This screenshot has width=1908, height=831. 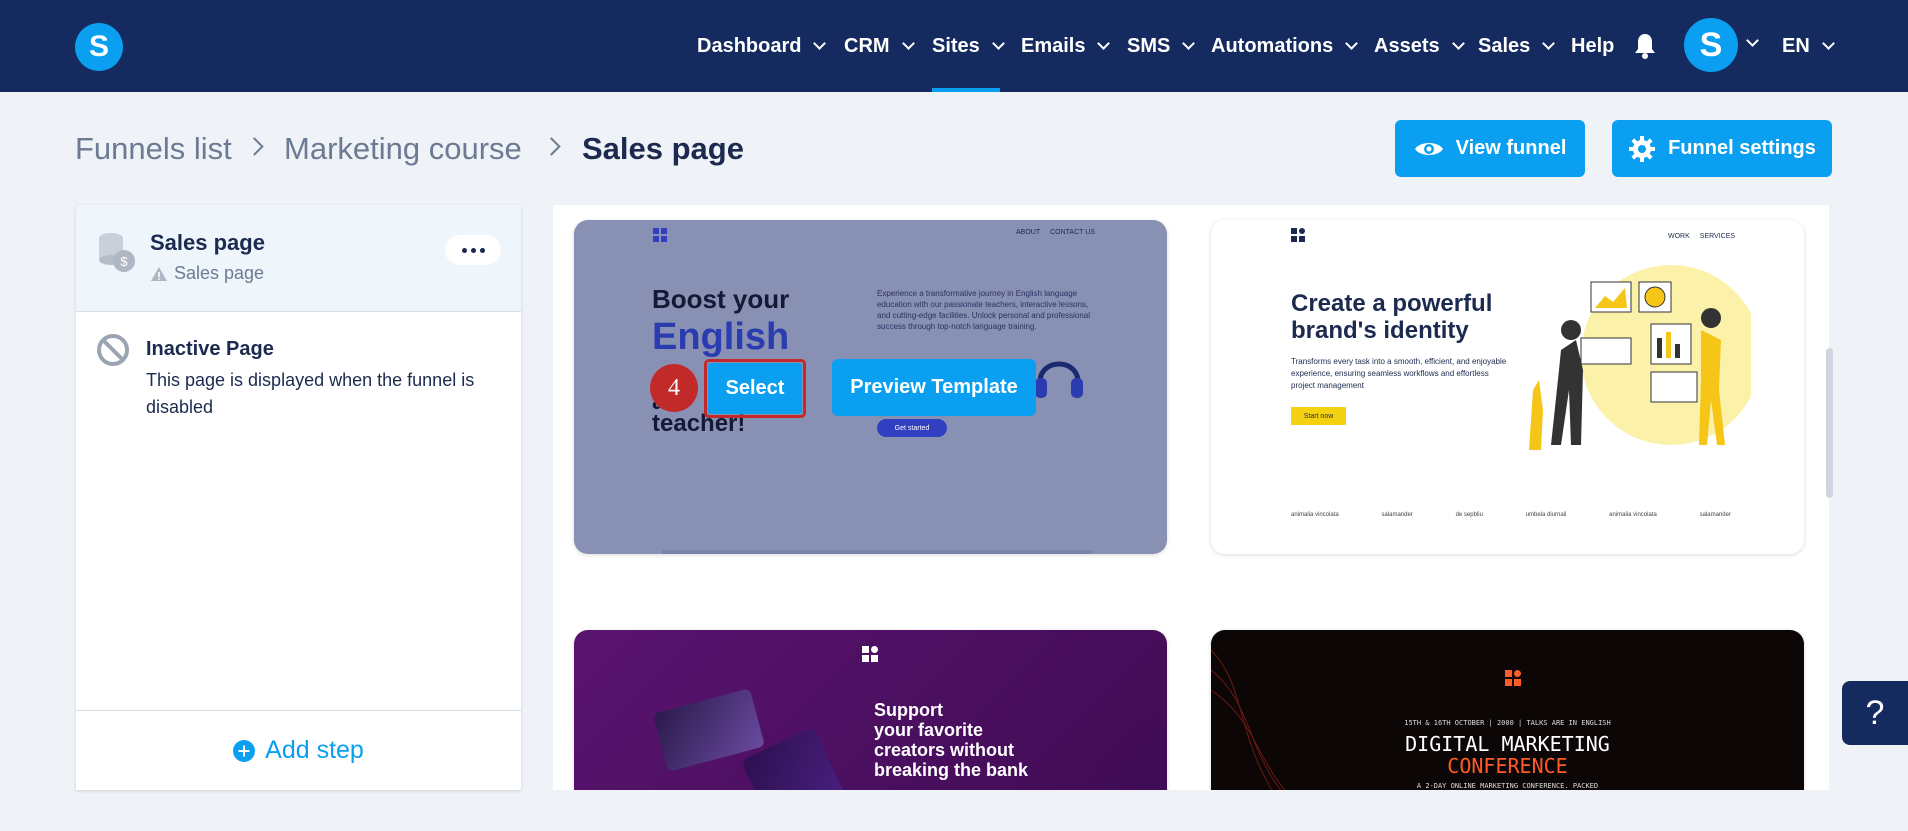 I want to click on headphones-icon, so click(x=1059, y=379).